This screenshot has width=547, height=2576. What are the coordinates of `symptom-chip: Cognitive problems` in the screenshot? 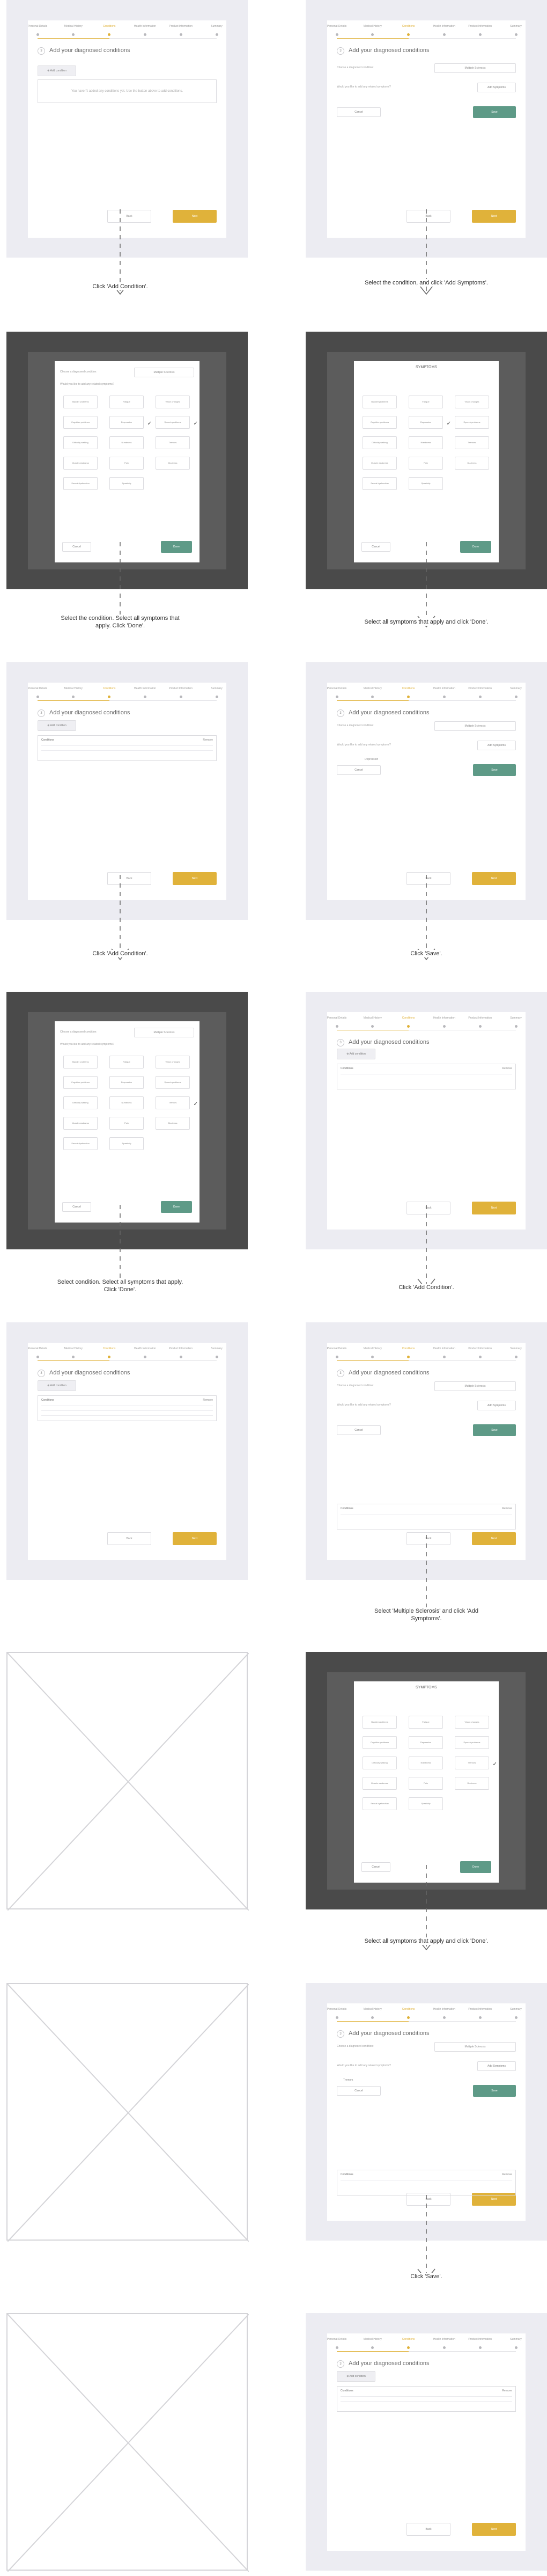 It's located at (80, 1082).